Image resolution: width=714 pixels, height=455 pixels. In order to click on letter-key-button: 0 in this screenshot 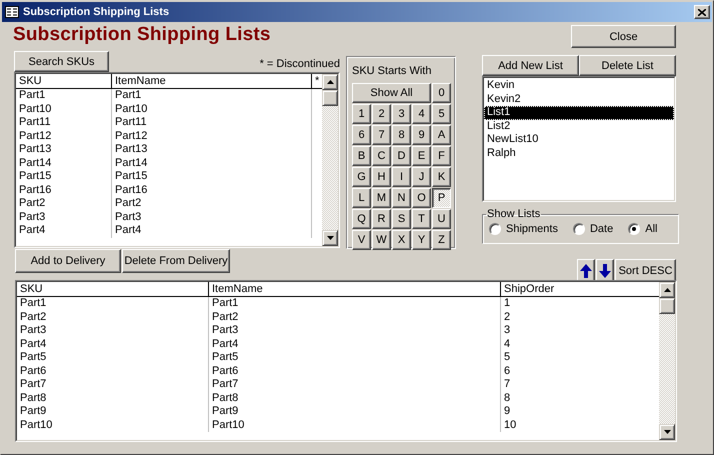, I will do `click(441, 93)`.